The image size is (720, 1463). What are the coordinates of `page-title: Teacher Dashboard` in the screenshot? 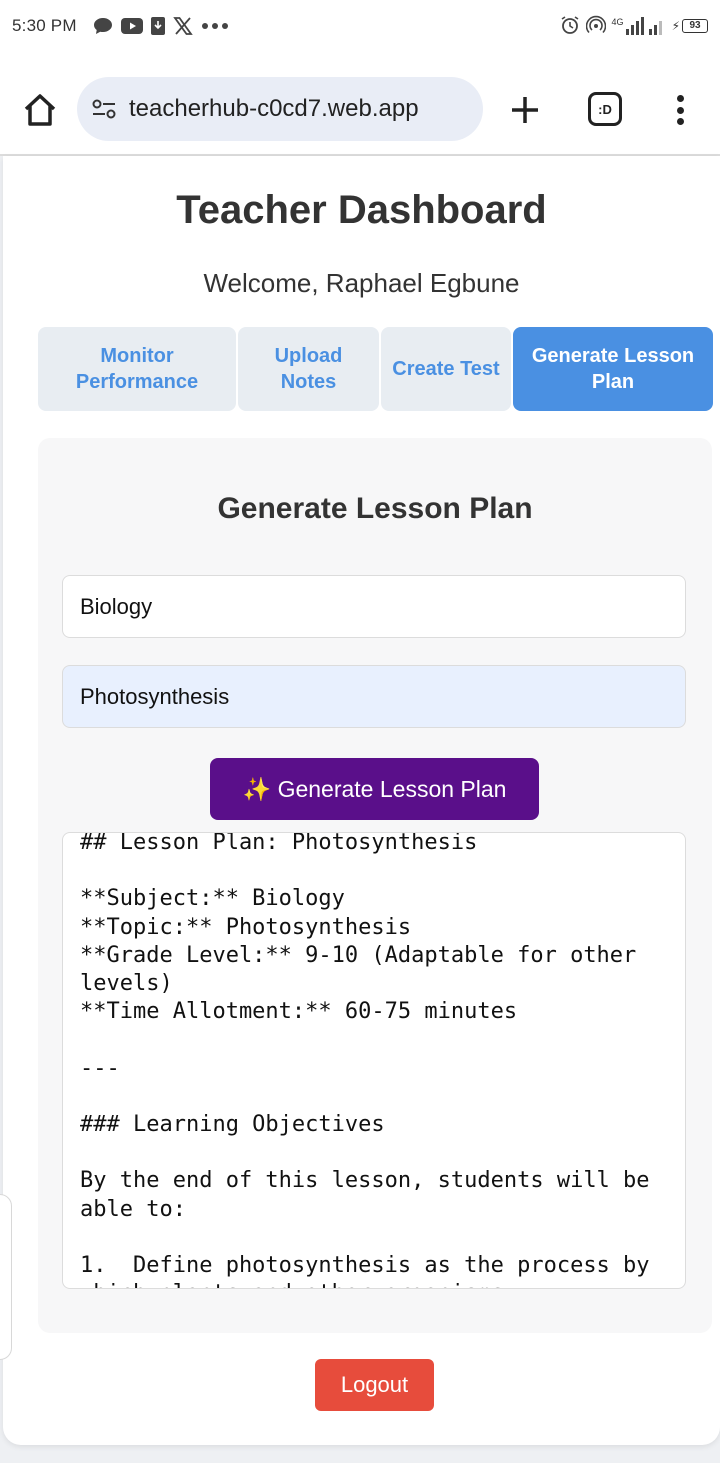 It's located at (361, 210).